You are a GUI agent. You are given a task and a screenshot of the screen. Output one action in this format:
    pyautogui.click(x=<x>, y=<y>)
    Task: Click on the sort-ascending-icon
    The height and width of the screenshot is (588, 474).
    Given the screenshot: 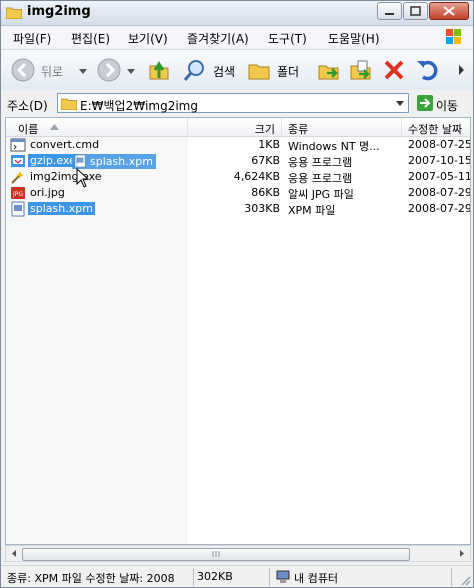 What is the action you would take?
    pyautogui.click(x=54, y=127)
    